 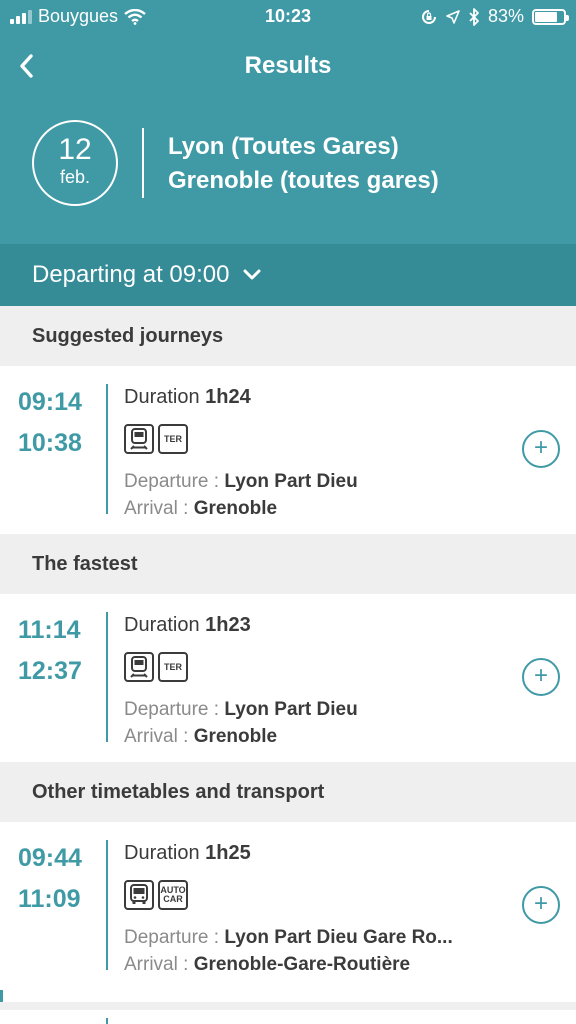 What do you see at coordinates (49, 630) in the screenshot?
I see `departure-time: 11:14` at bounding box center [49, 630].